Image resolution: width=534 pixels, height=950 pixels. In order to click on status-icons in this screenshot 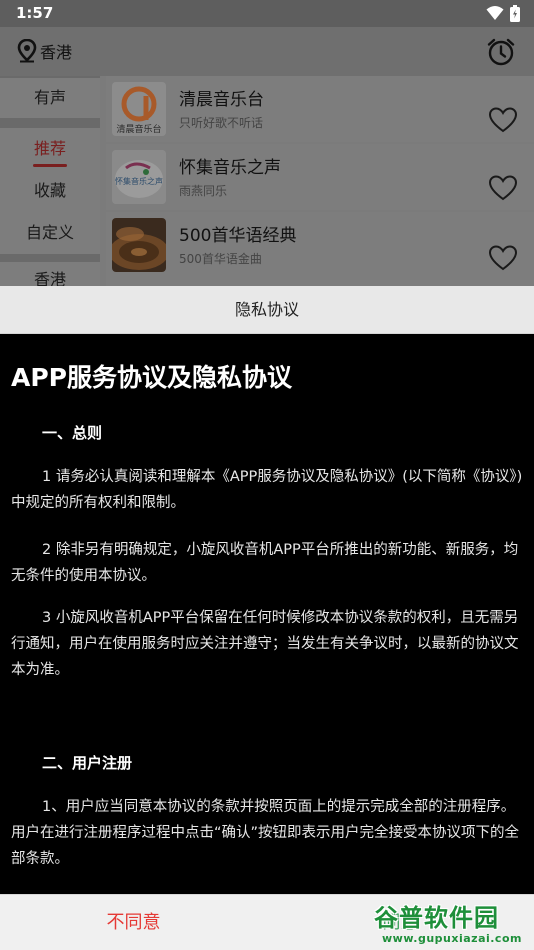, I will do `click(503, 13)`.